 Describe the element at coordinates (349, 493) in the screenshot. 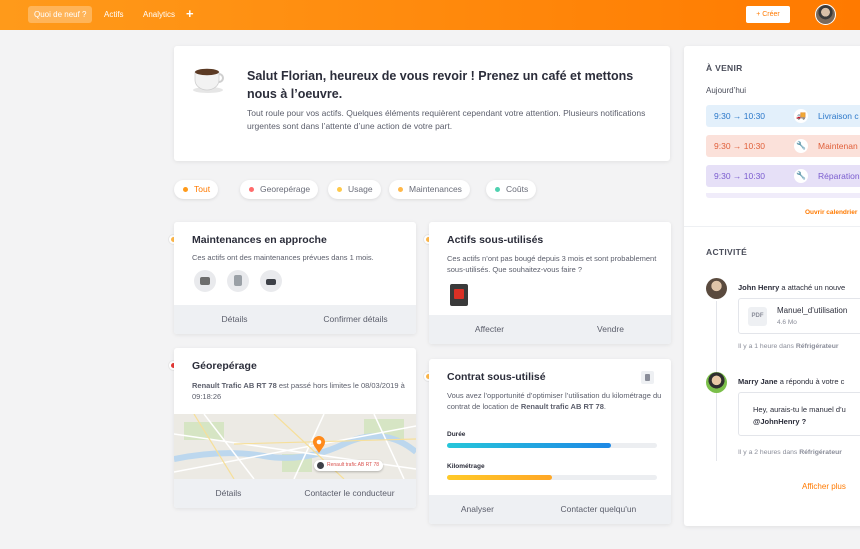

I see `contact-driver-button: Contacter le conducteur` at that location.